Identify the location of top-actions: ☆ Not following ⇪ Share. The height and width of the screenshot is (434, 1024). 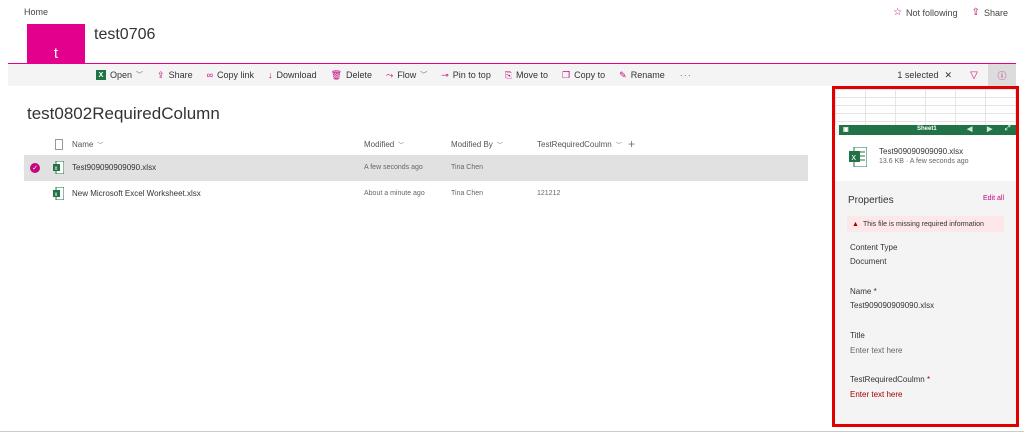
(950, 12).